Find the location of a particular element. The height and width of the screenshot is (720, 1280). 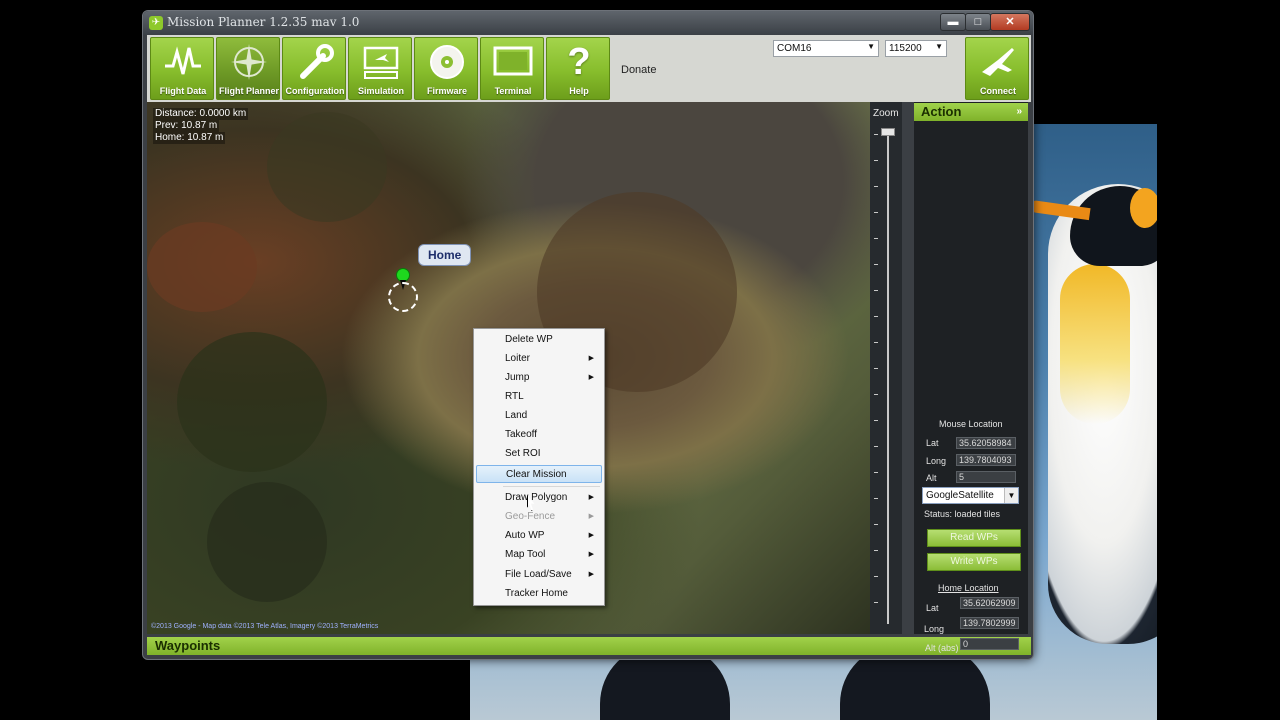

zoom-slider-handle is located at coordinates (888, 132).